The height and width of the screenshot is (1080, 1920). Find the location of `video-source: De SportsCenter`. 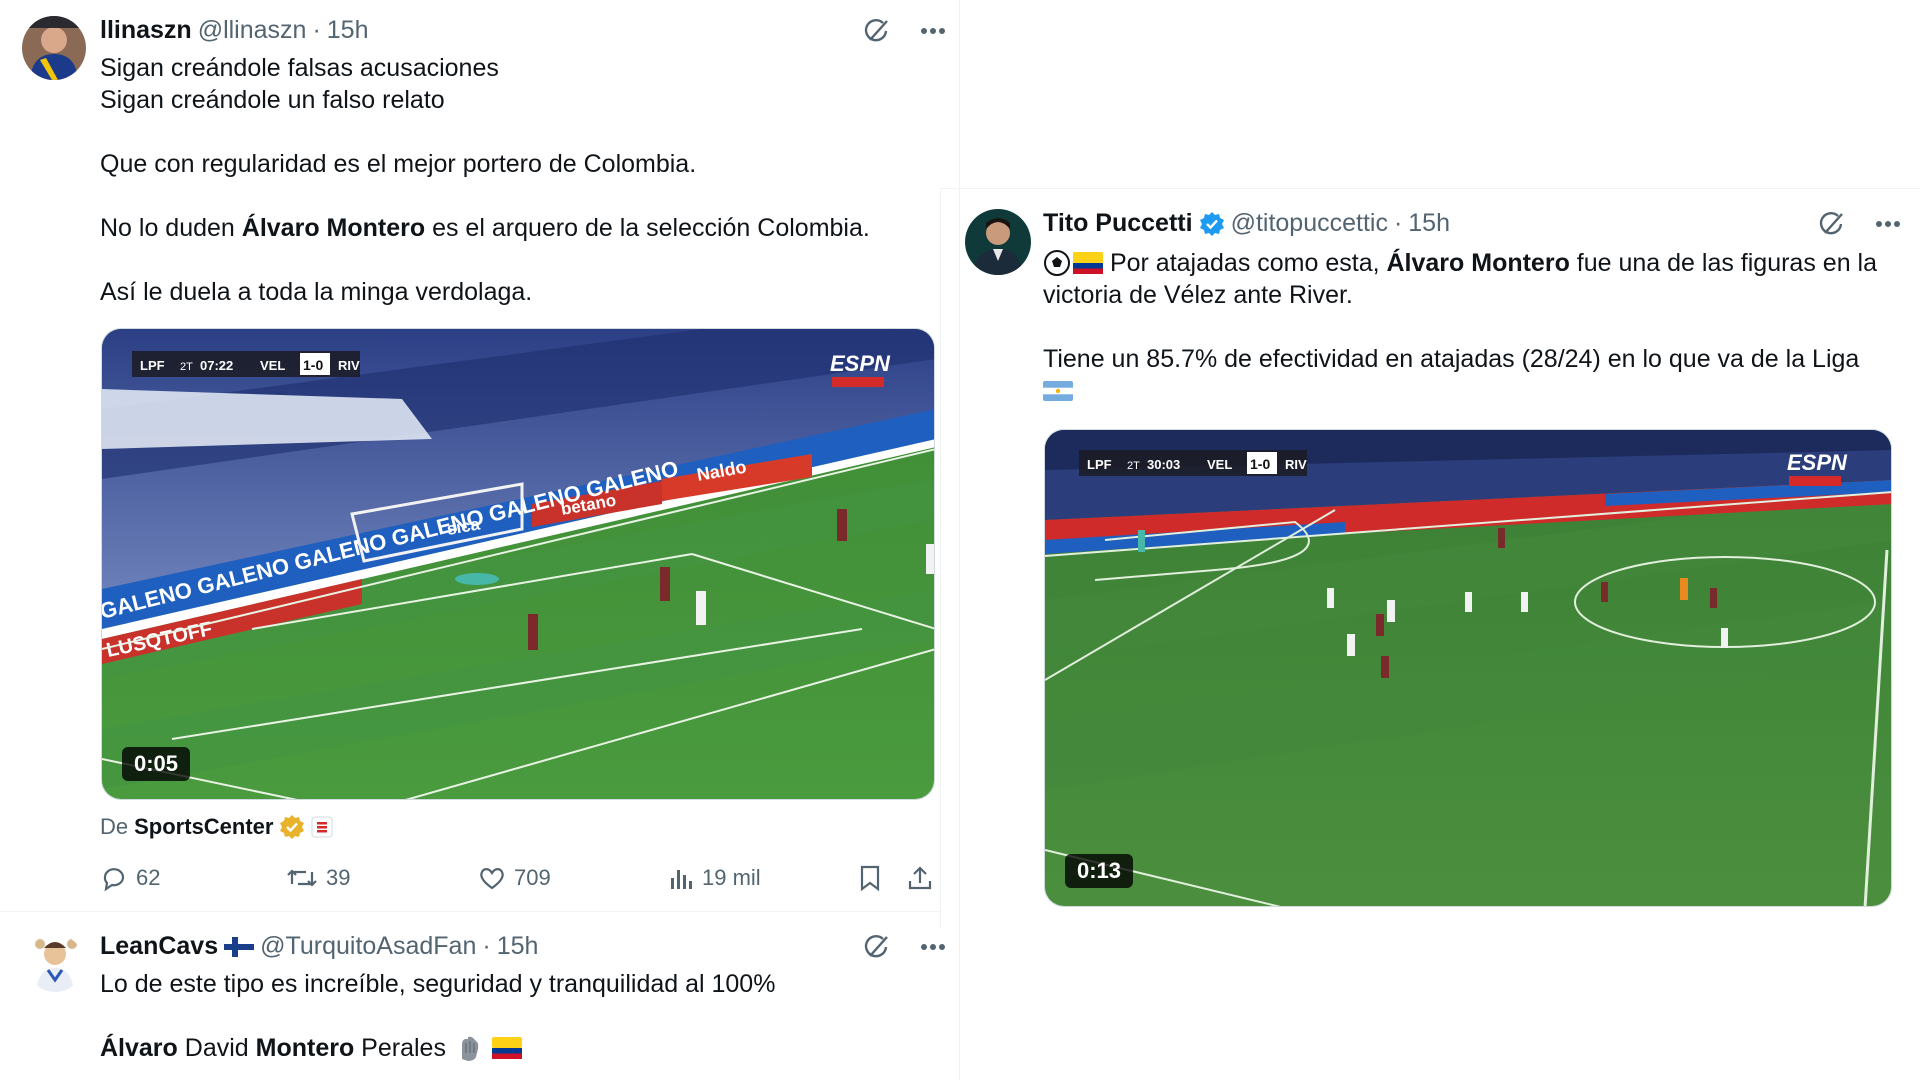

video-source: De SportsCenter is located at coordinates (216, 827).